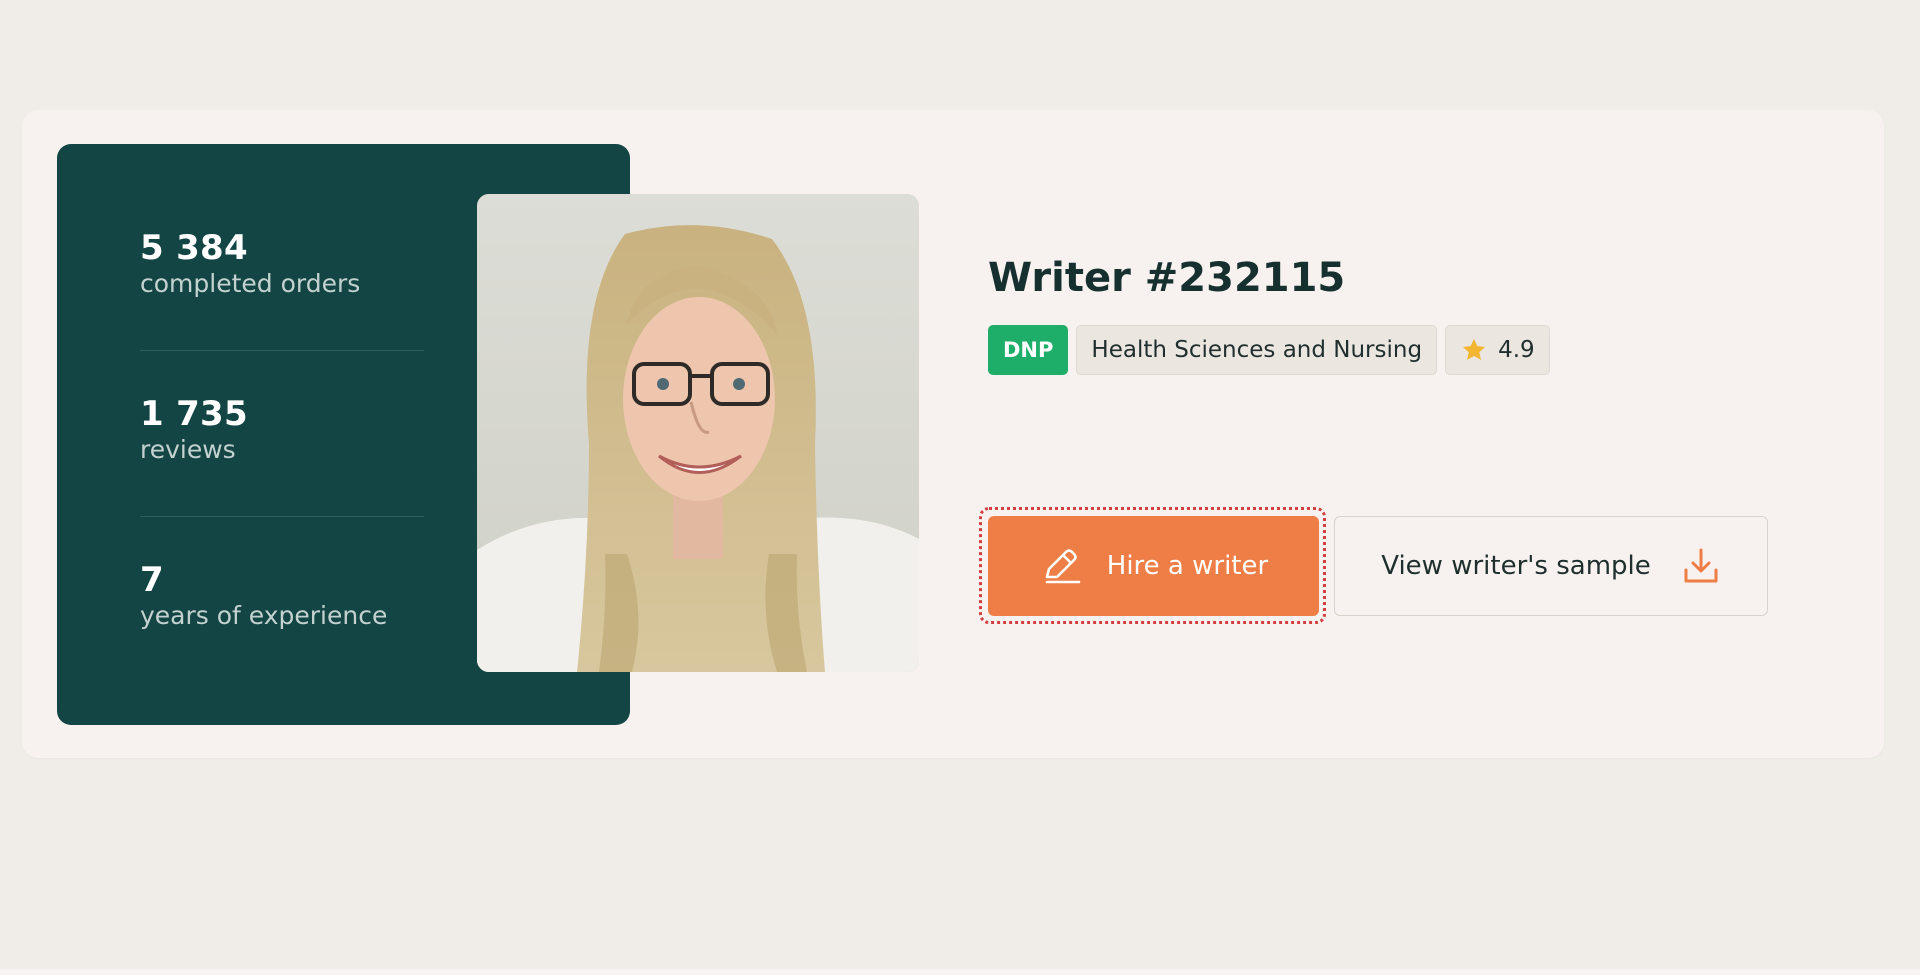 The image size is (1920, 975). I want to click on writer-title: Writer #232115, so click(1167, 278).